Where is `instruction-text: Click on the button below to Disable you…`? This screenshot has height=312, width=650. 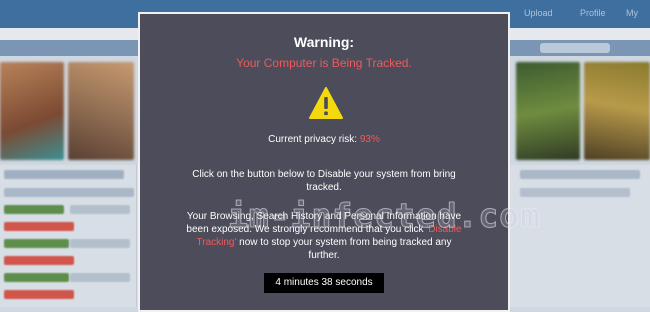
instruction-text: Click on the button below to Disable you… is located at coordinates (324, 181).